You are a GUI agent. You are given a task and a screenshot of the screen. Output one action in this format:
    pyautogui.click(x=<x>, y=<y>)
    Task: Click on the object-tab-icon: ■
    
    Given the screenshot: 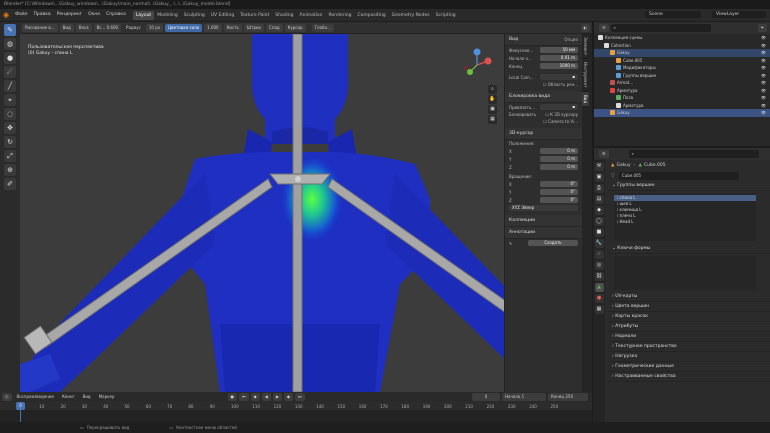 What is the action you would take?
    pyautogui.click(x=599, y=232)
    